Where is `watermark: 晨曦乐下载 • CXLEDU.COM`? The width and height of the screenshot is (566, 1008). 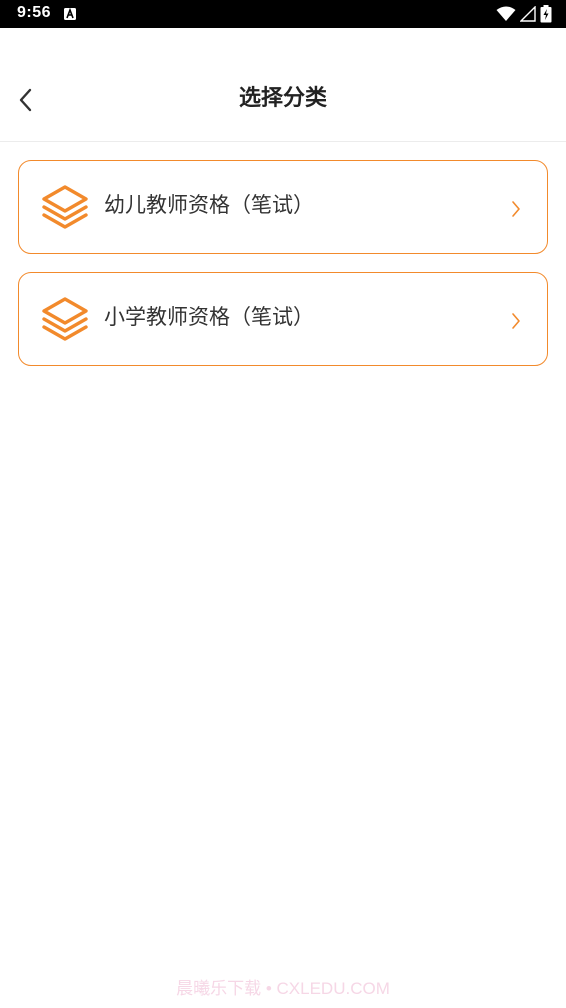
watermark: 晨曦乐下载 • CXLEDU.COM is located at coordinates (283, 988).